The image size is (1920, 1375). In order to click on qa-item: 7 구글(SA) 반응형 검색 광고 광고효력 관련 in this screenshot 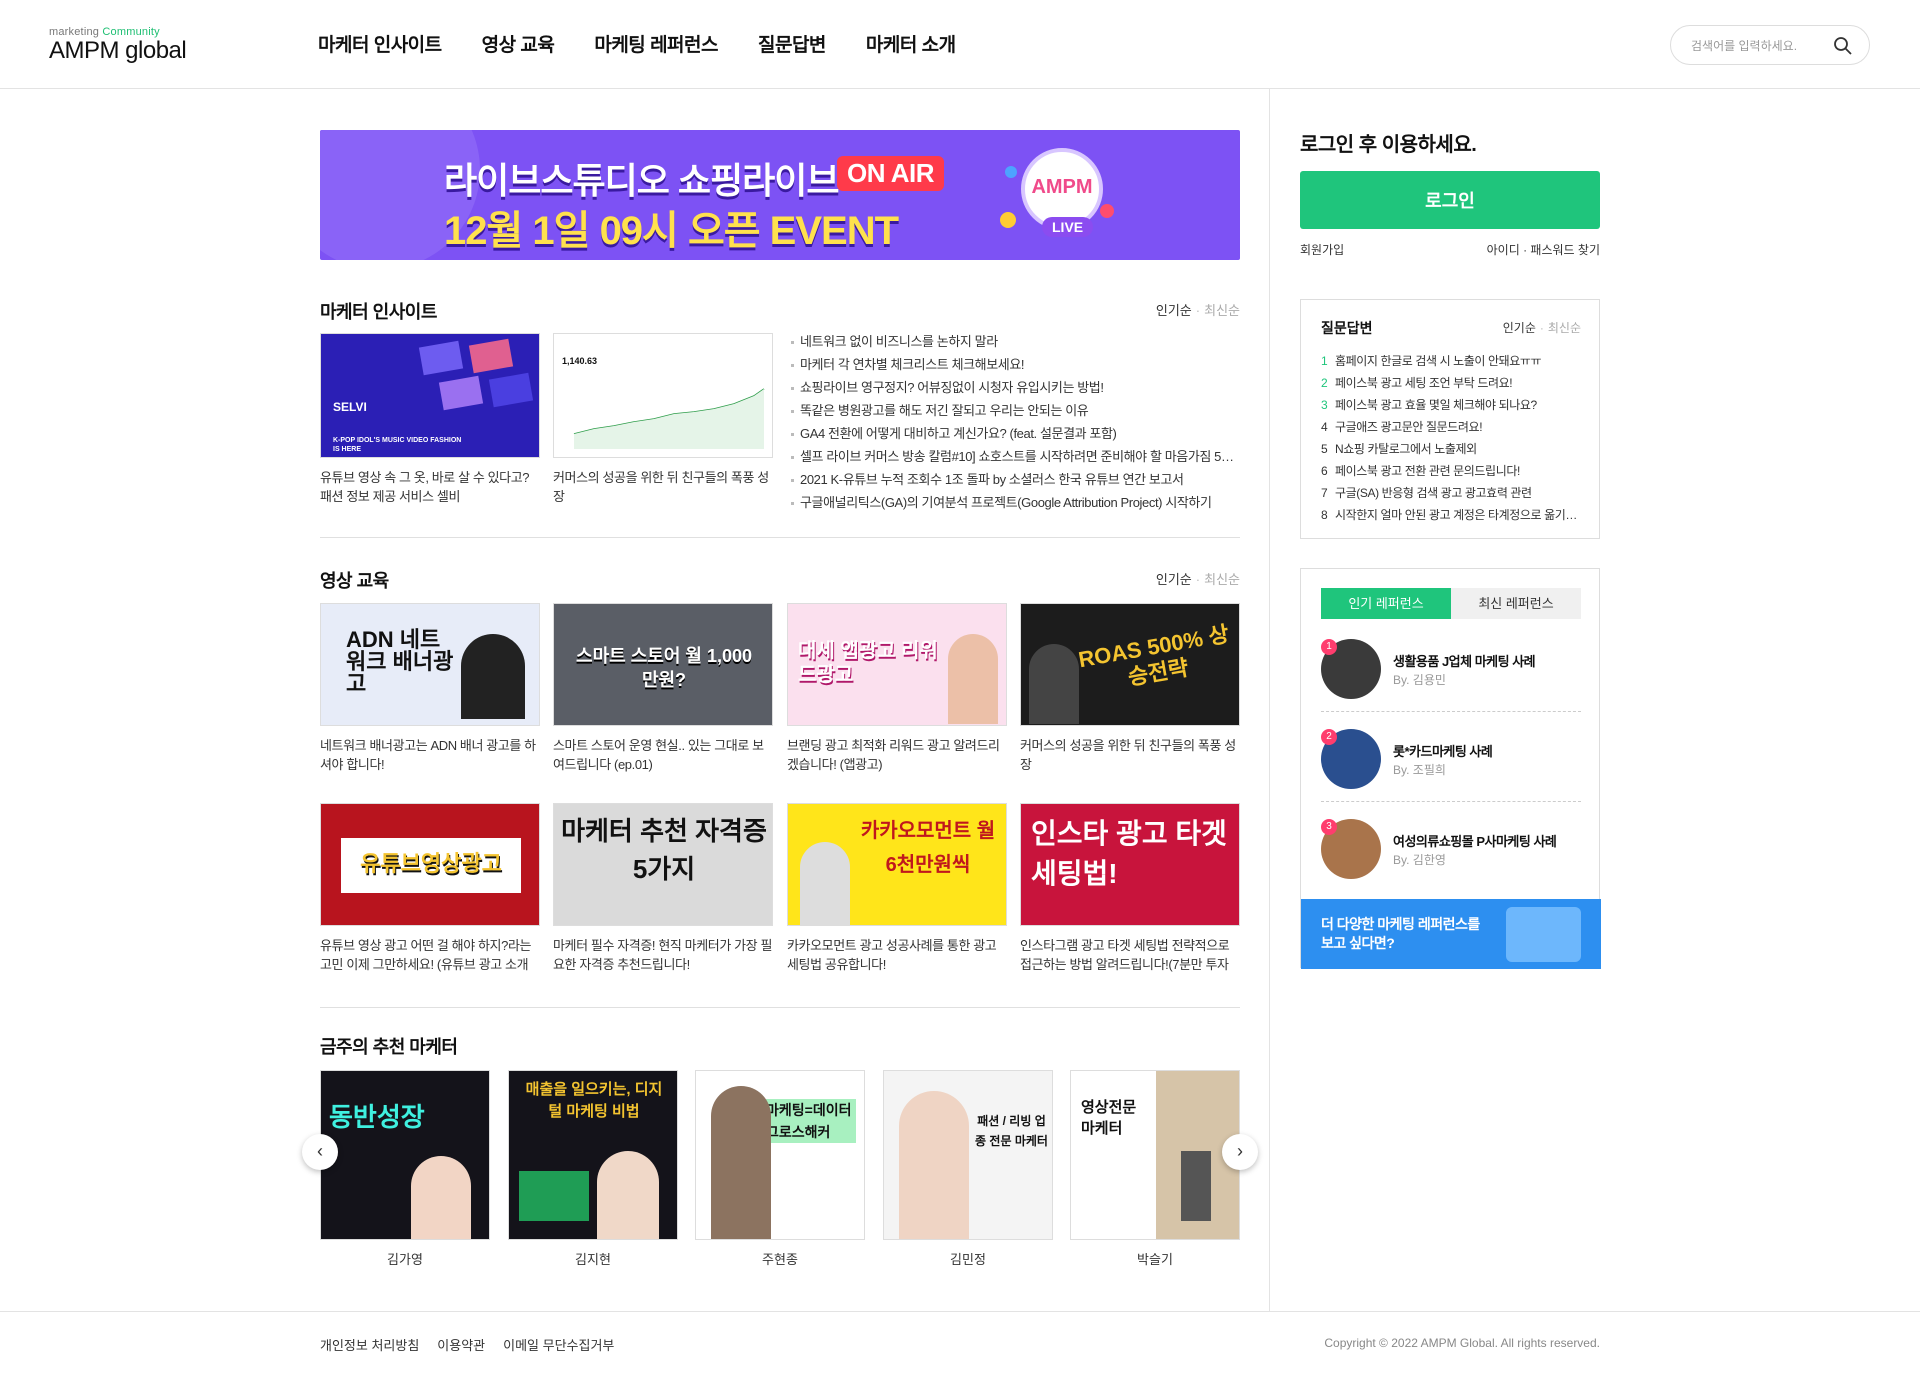, I will do `click(1452, 493)`.